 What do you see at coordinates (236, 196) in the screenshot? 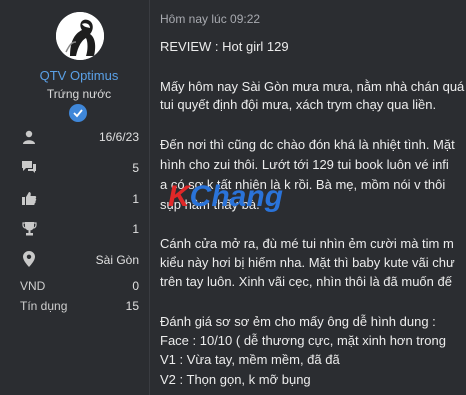
I see `watermark-rest: Chang` at bounding box center [236, 196].